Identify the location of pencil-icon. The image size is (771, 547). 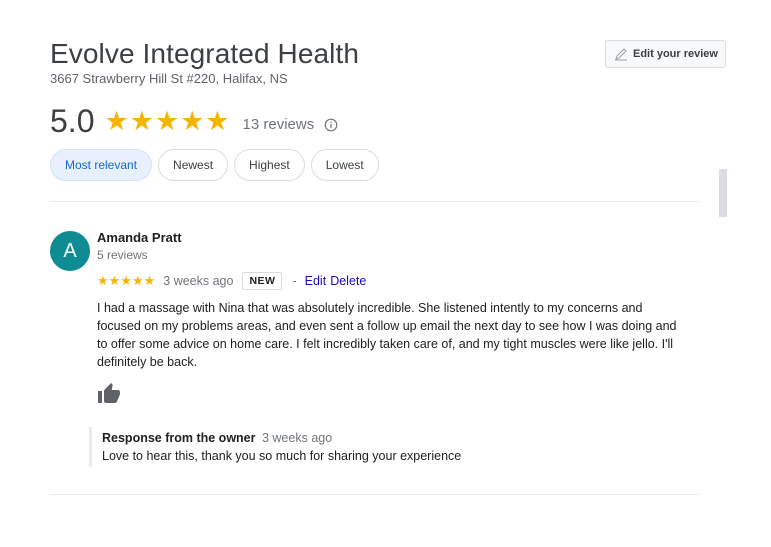
(621, 54).